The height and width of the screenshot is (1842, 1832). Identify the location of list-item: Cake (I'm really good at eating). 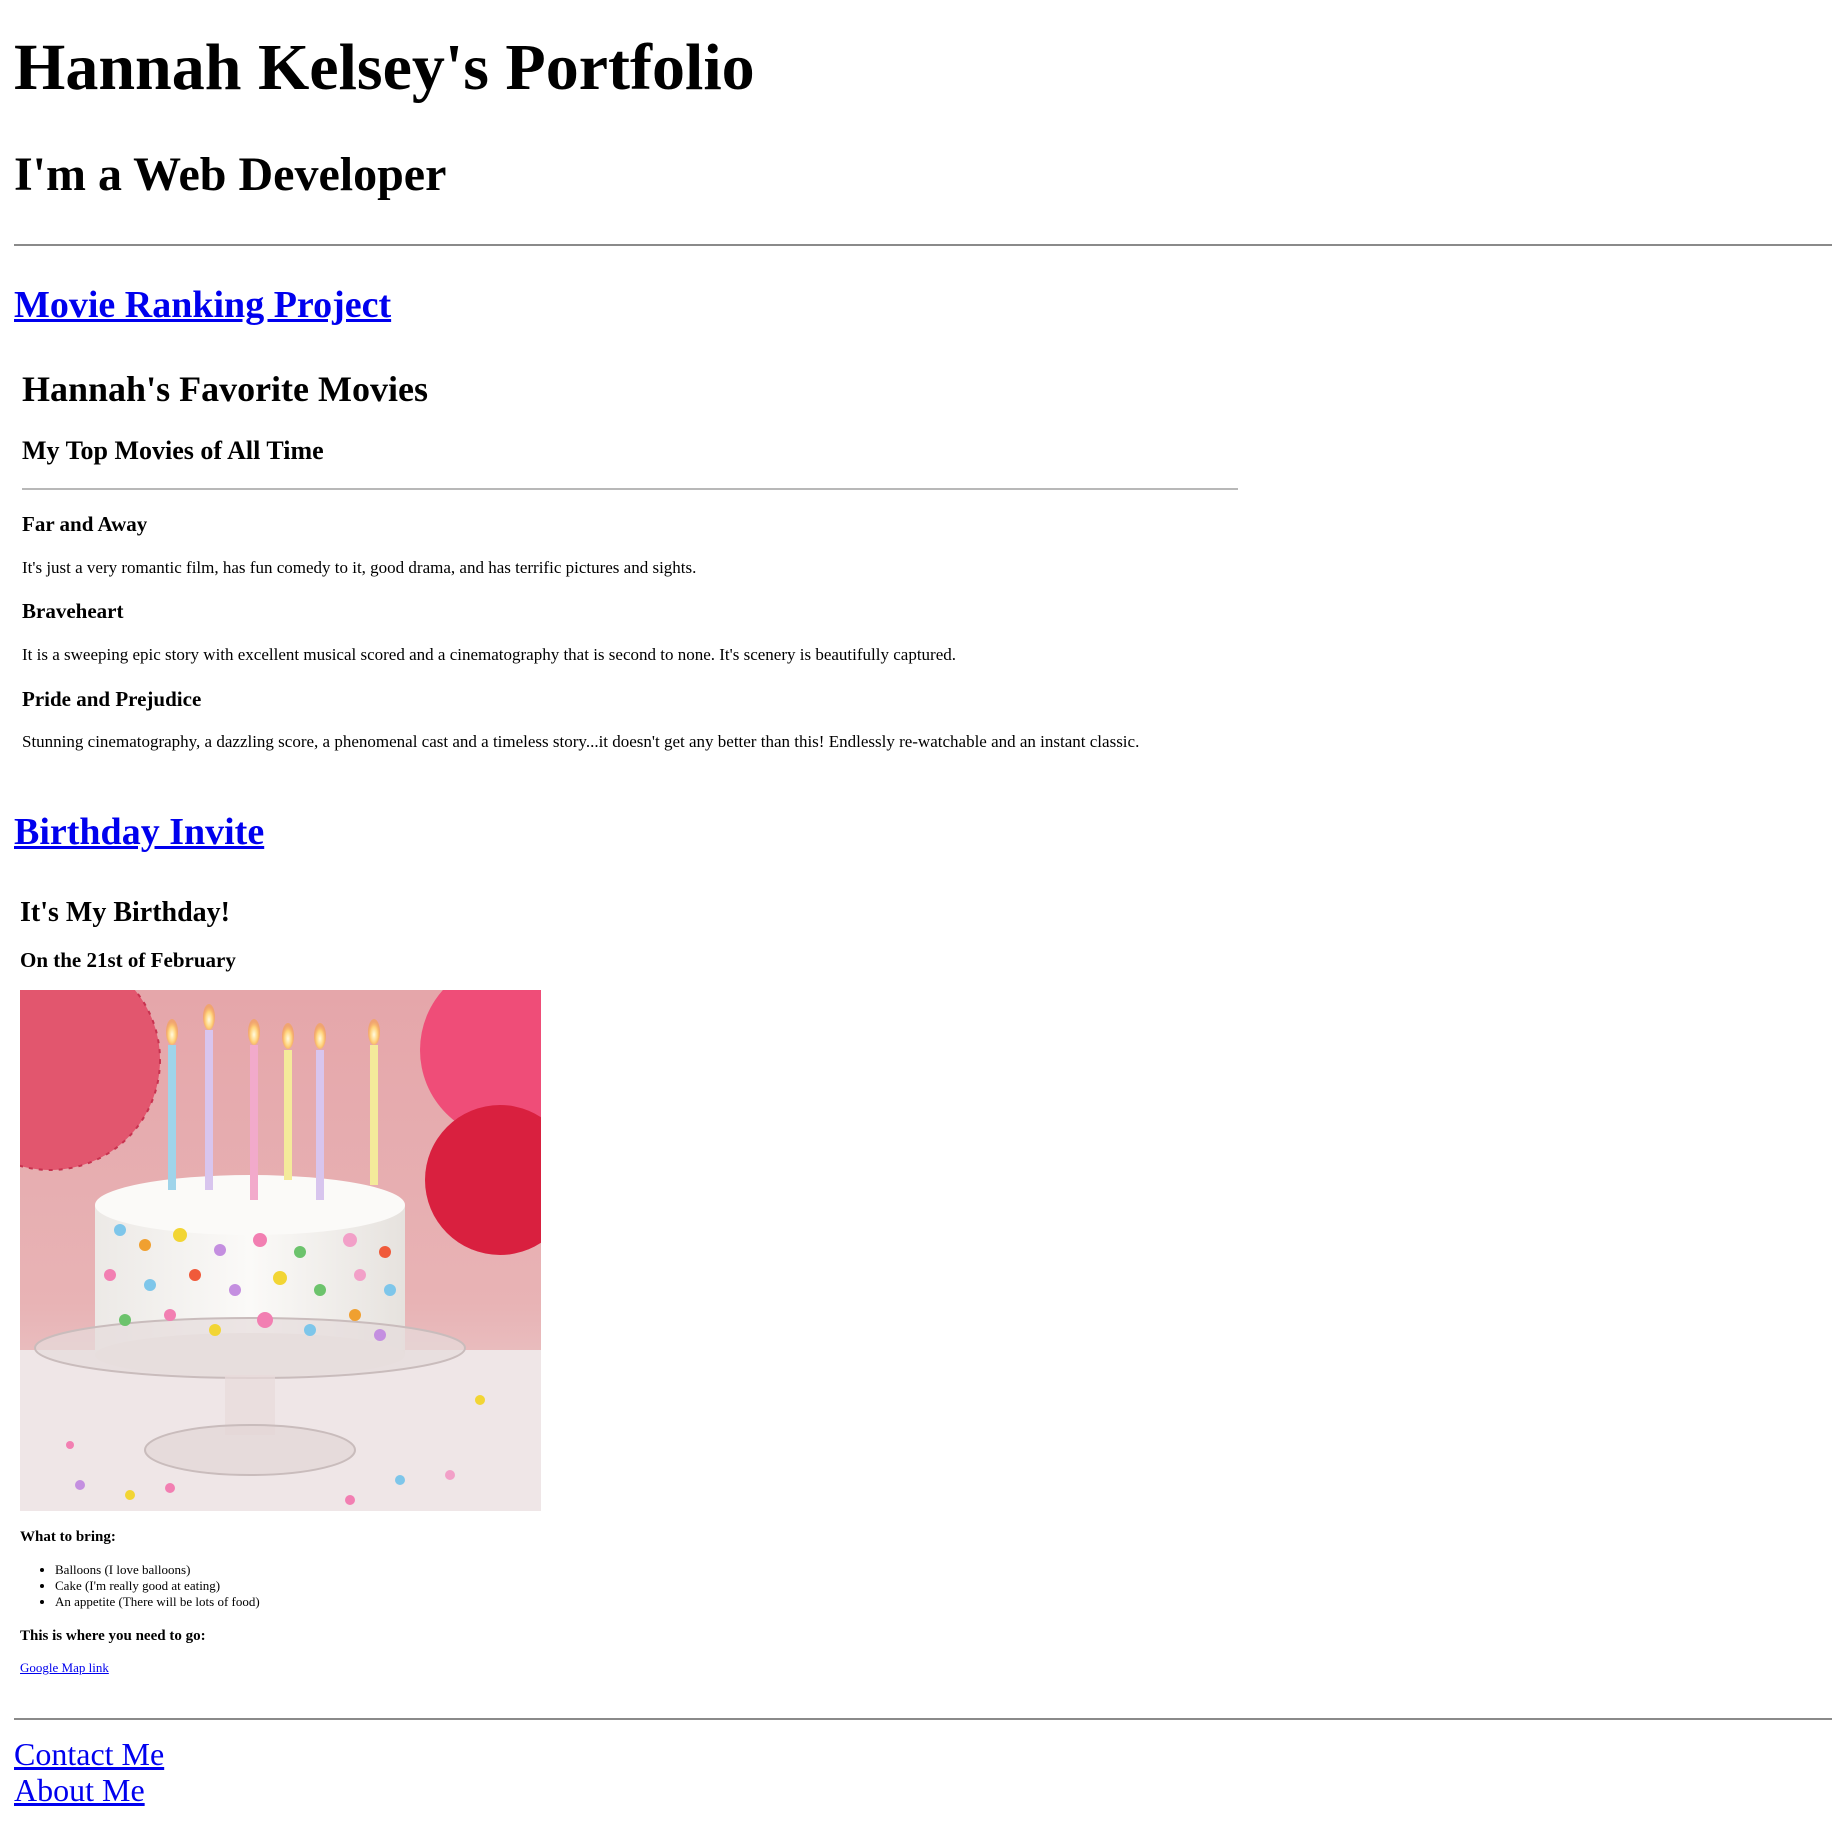
(157, 1586).